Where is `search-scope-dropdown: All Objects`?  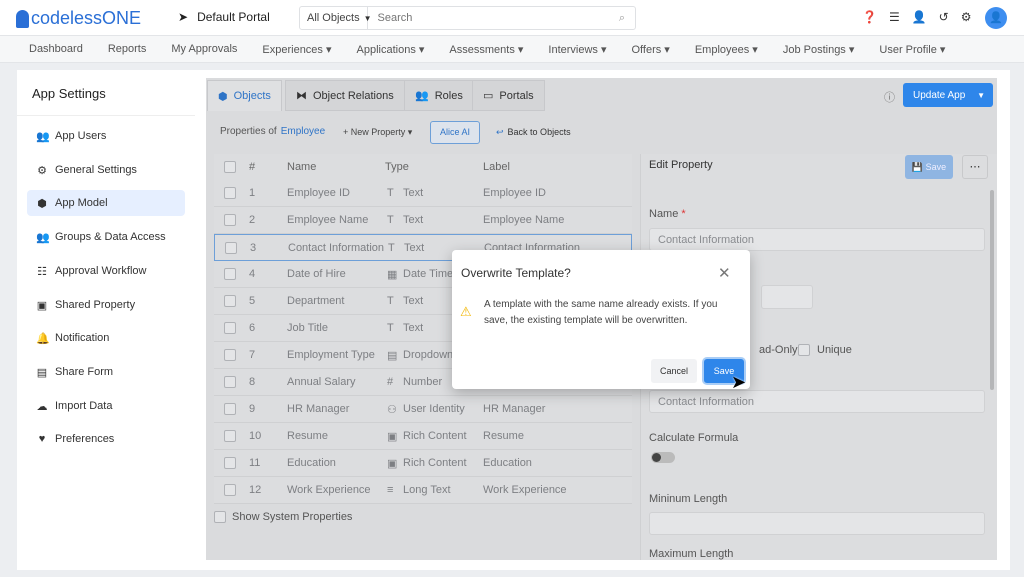
search-scope-dropdown: All Objects is located at coordinates (334, 18).